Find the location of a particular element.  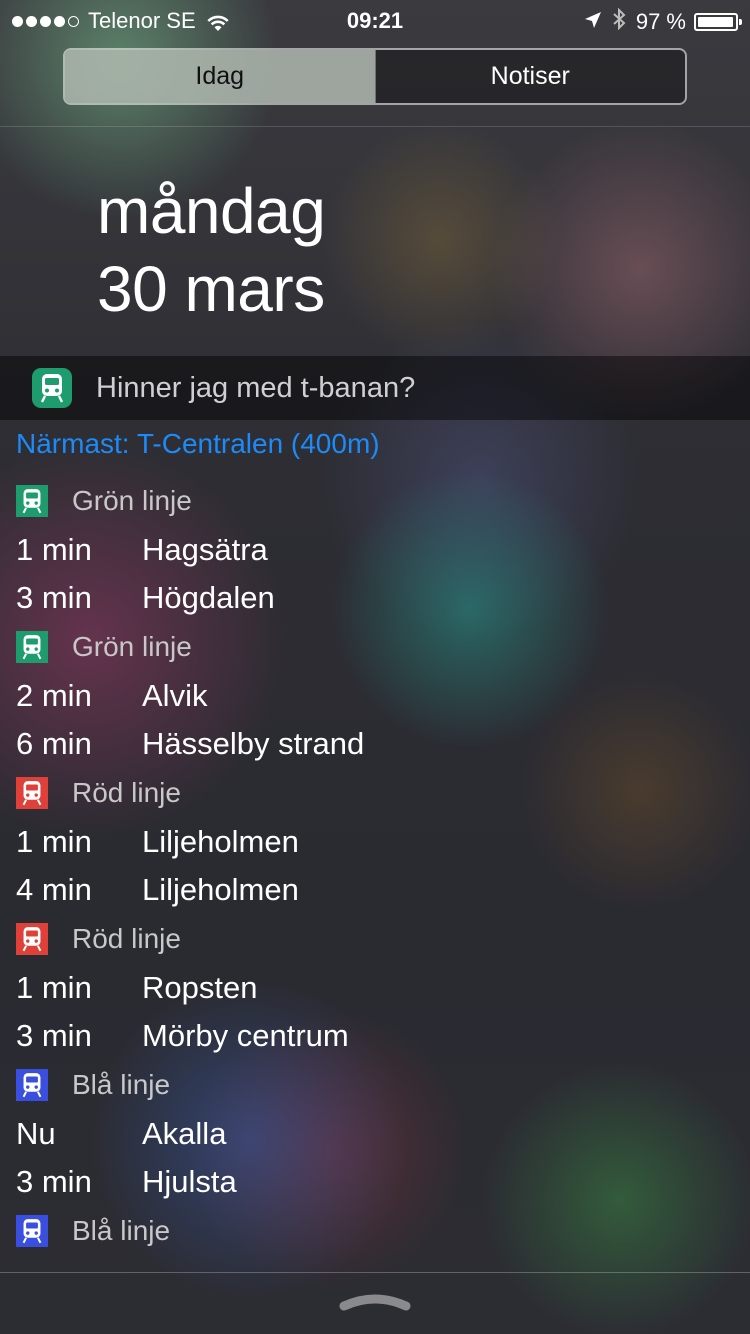

battery-fill is located at coordinates (715, 22).